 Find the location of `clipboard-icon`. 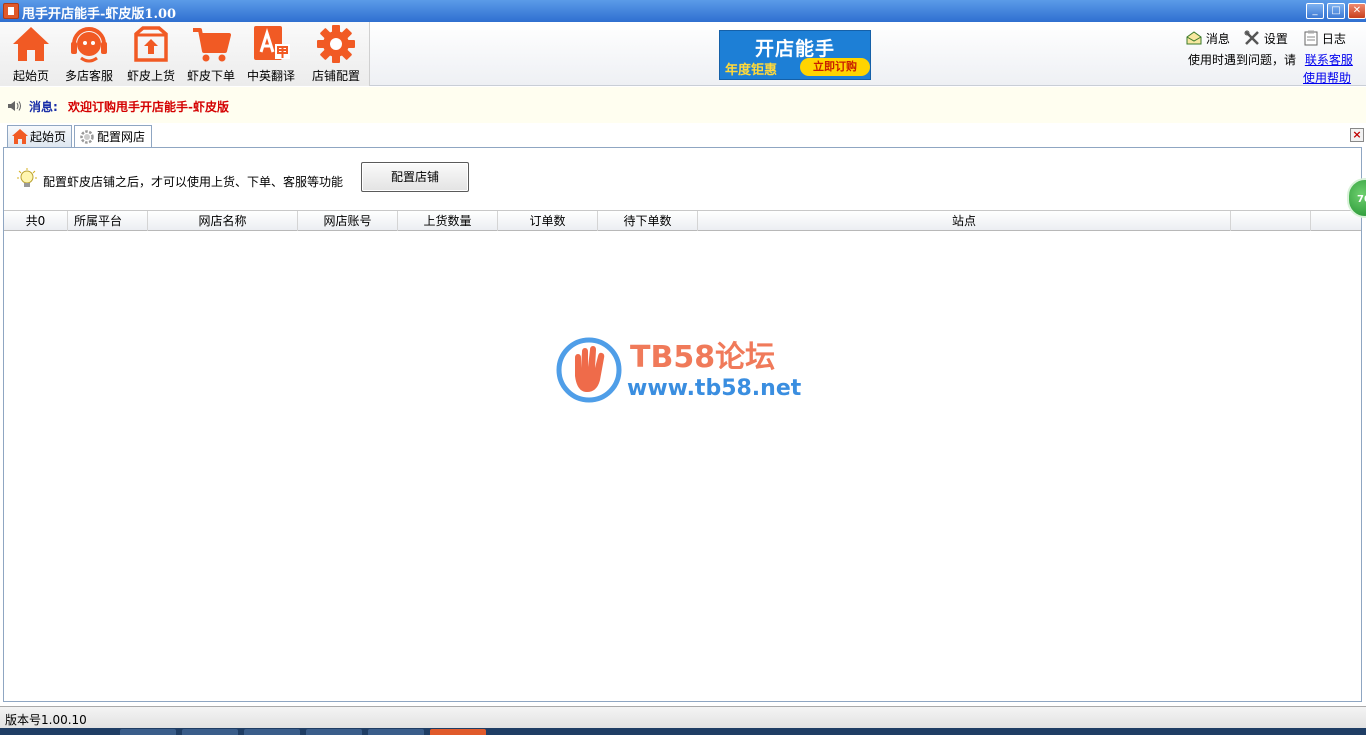

clipboard-icon is located at coordinates (1311, 38).